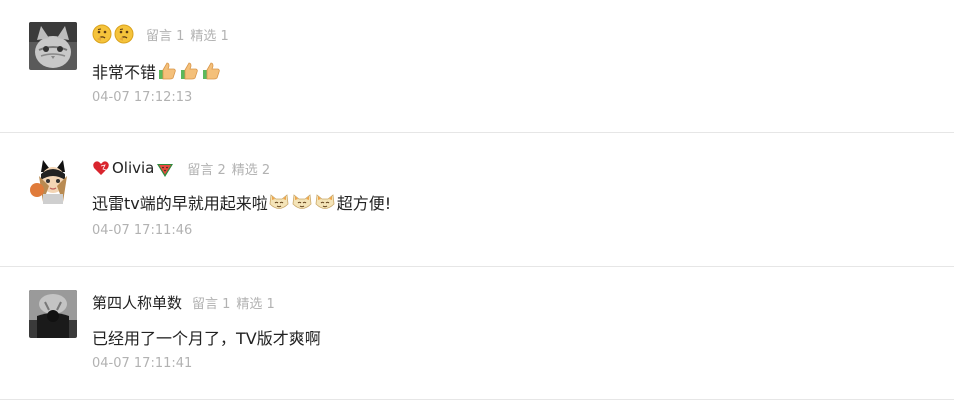  Describe the element at coordinates (101, 168) in the screenshot. I see `heart-icon` at that location.